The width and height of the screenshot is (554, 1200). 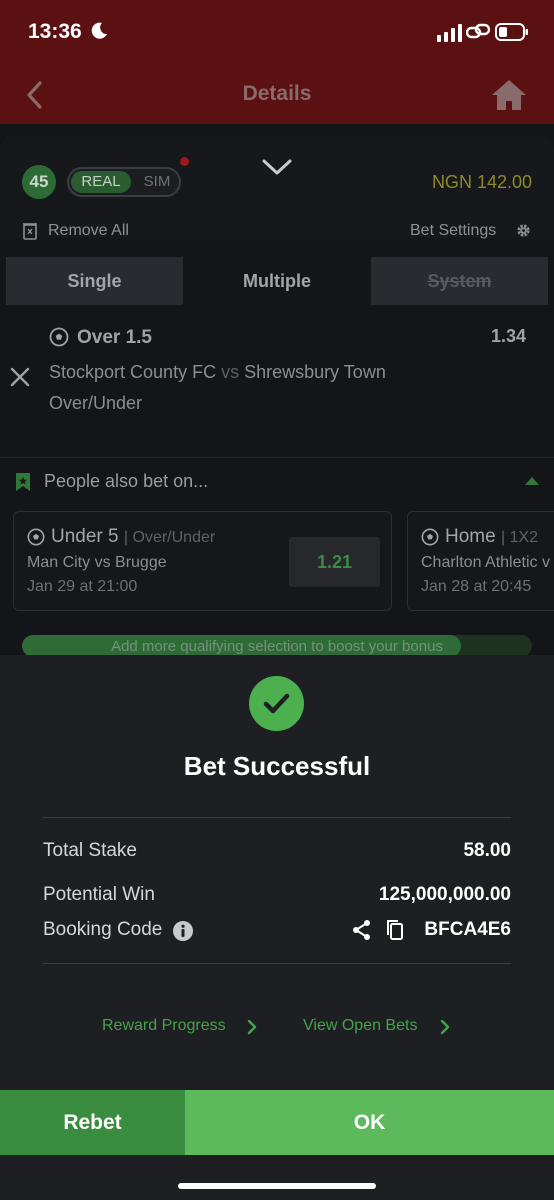 I want to click on top-bar: Details, so click(x=277, y=95).